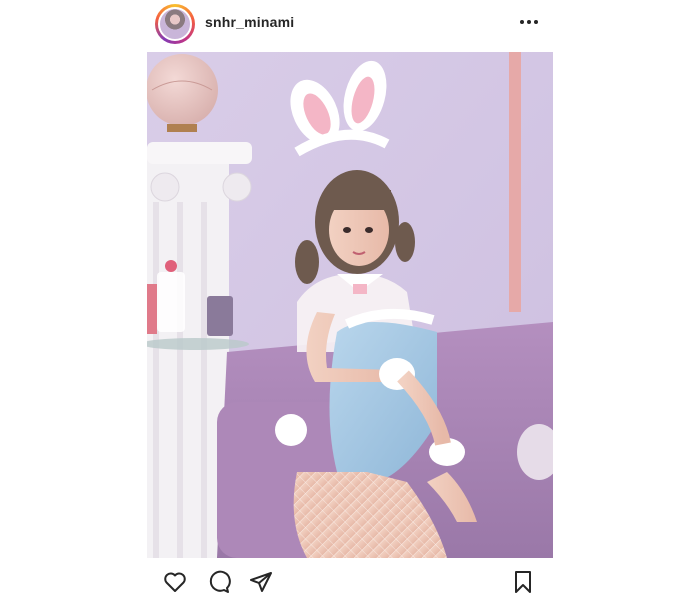  I want to click on profile-avatar, so click(175, 24).